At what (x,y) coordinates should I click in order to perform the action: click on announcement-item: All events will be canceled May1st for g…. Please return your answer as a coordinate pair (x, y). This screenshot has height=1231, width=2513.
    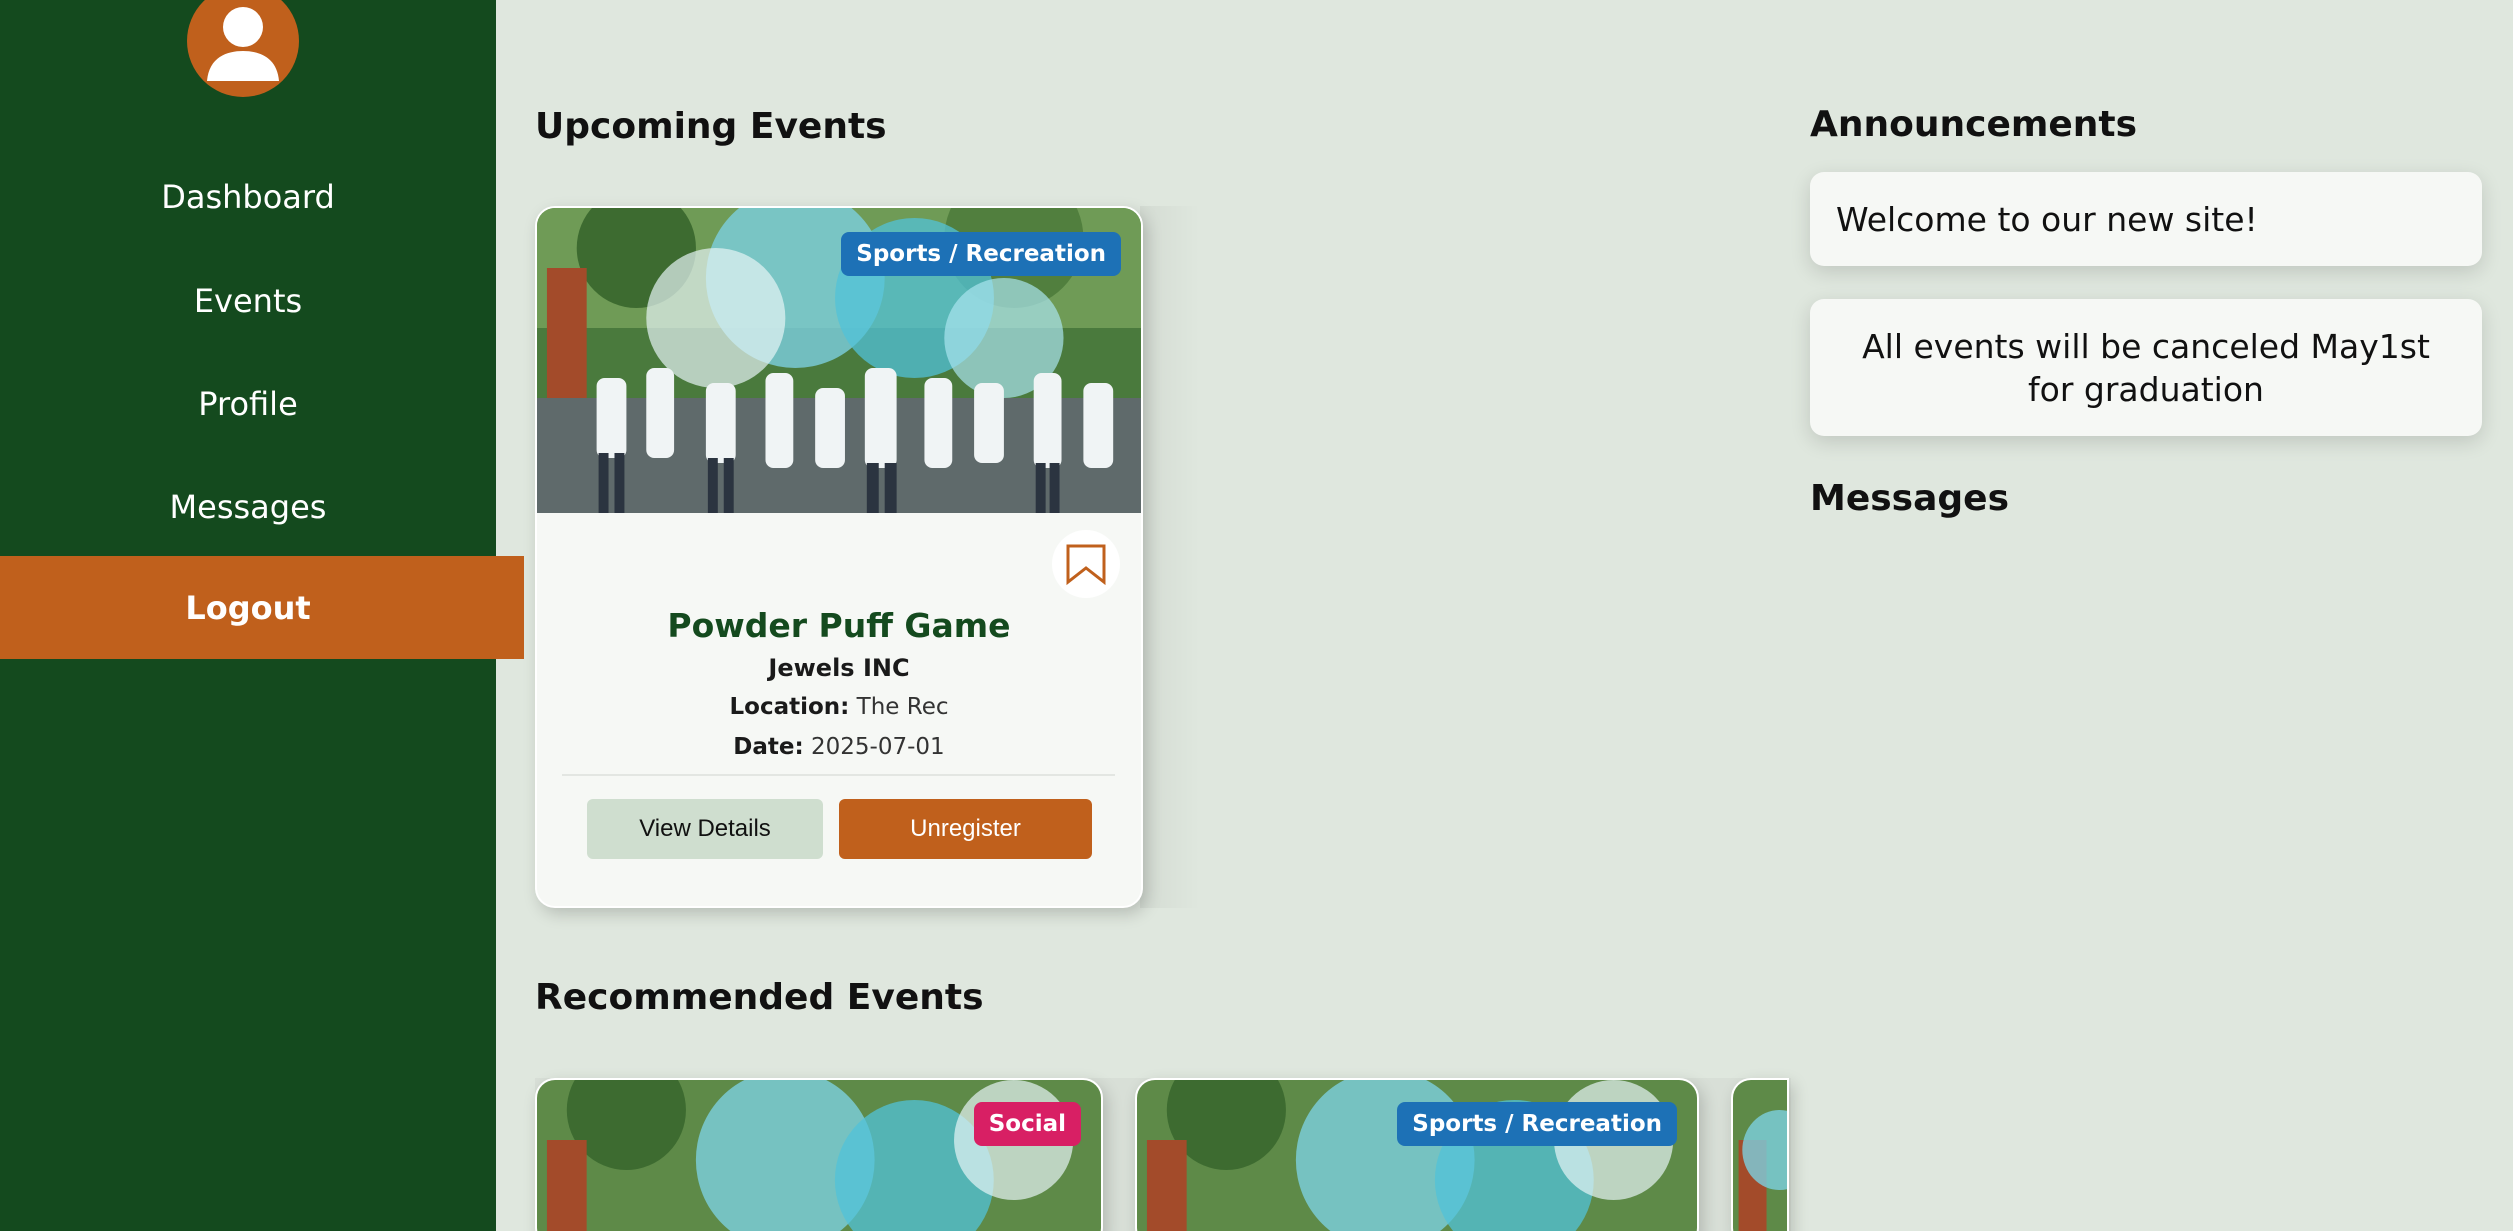
    Looking at the image, I should click on (2146, 367).